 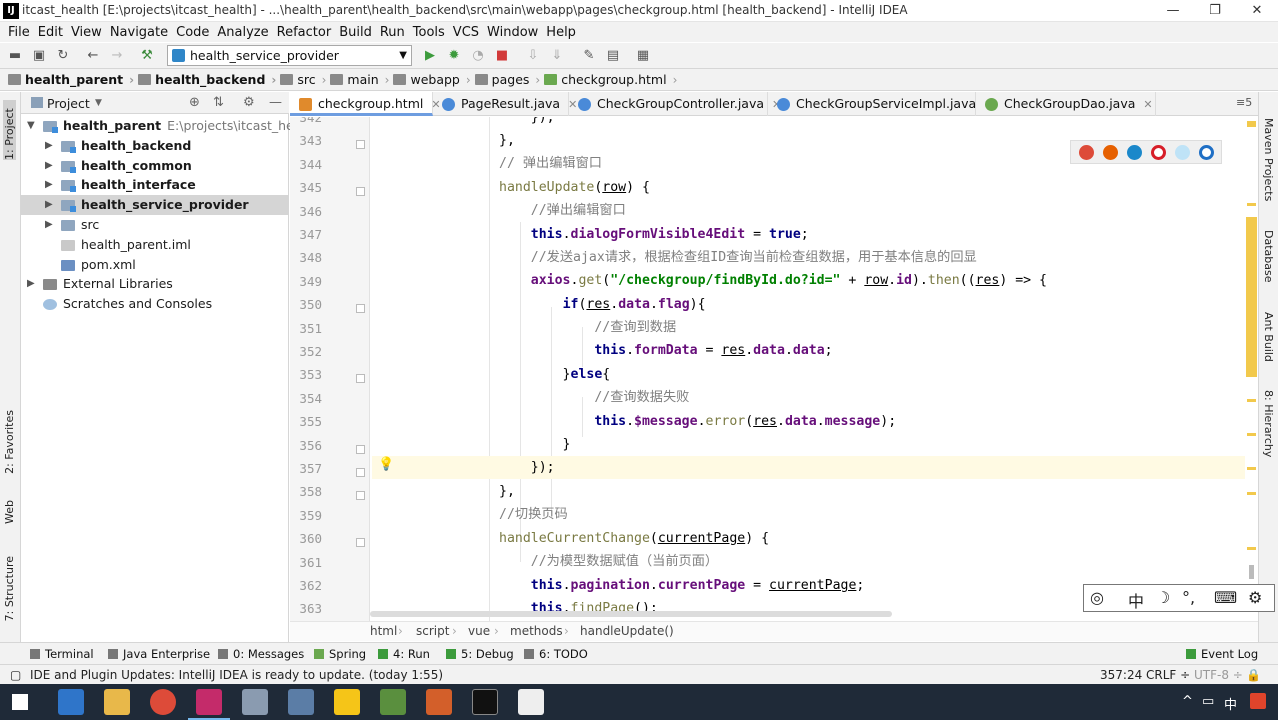 I want to click on tool-tab-terminal: Terminal, so click(x=62, y=654).